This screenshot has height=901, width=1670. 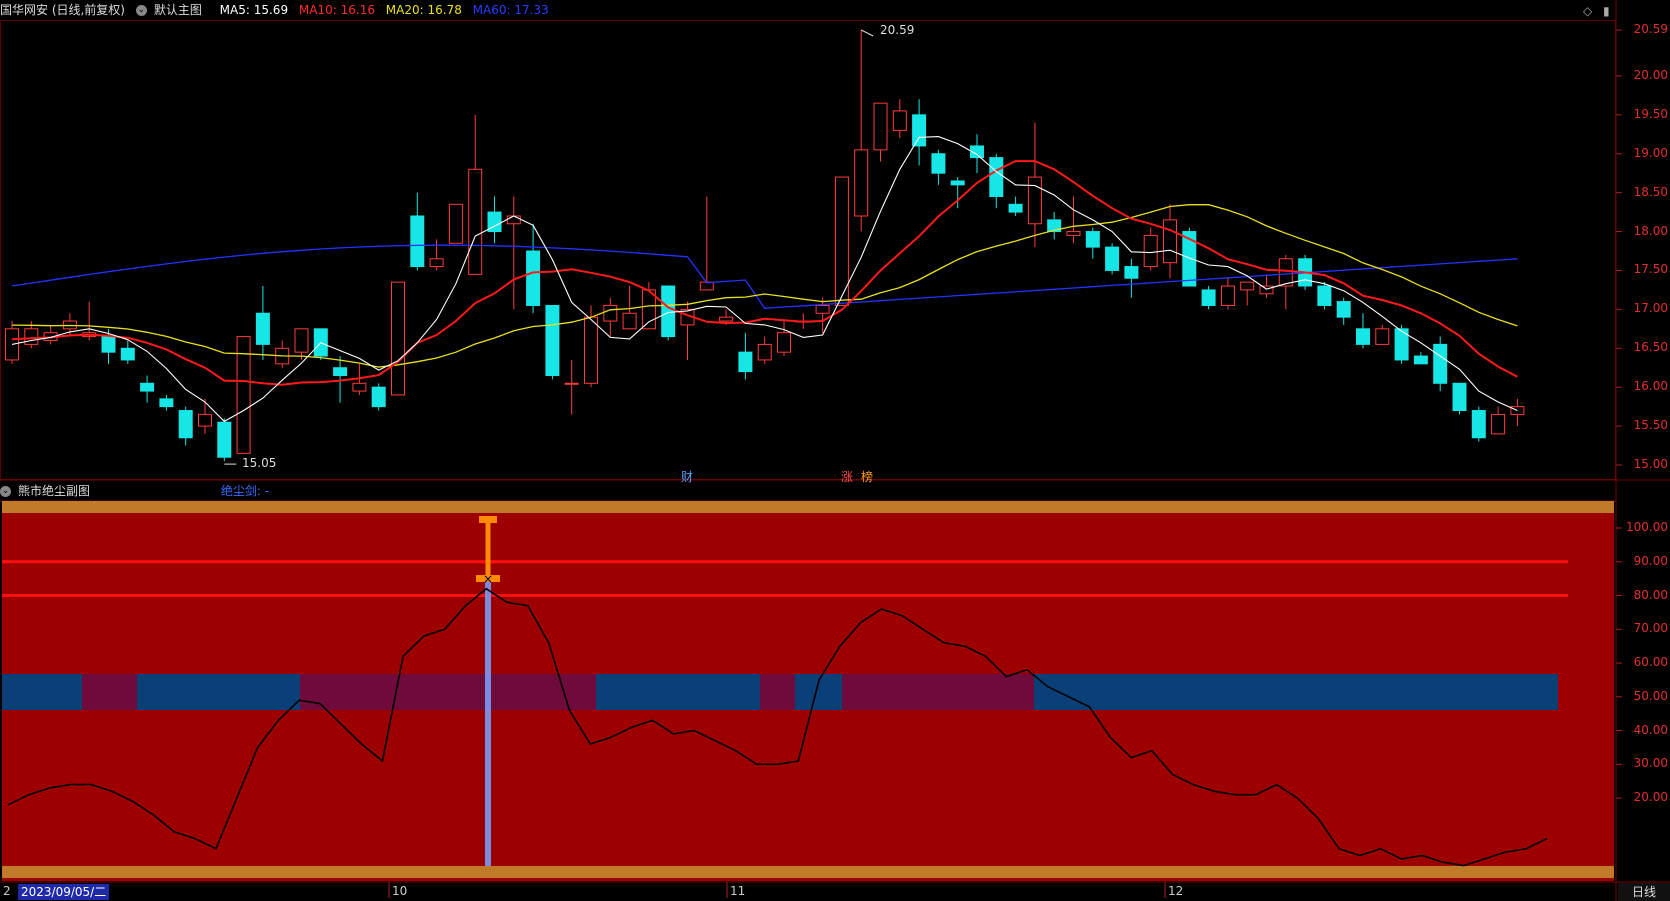 I want to click on price-tick-label: 18.00, so click(x=1650, y=230).